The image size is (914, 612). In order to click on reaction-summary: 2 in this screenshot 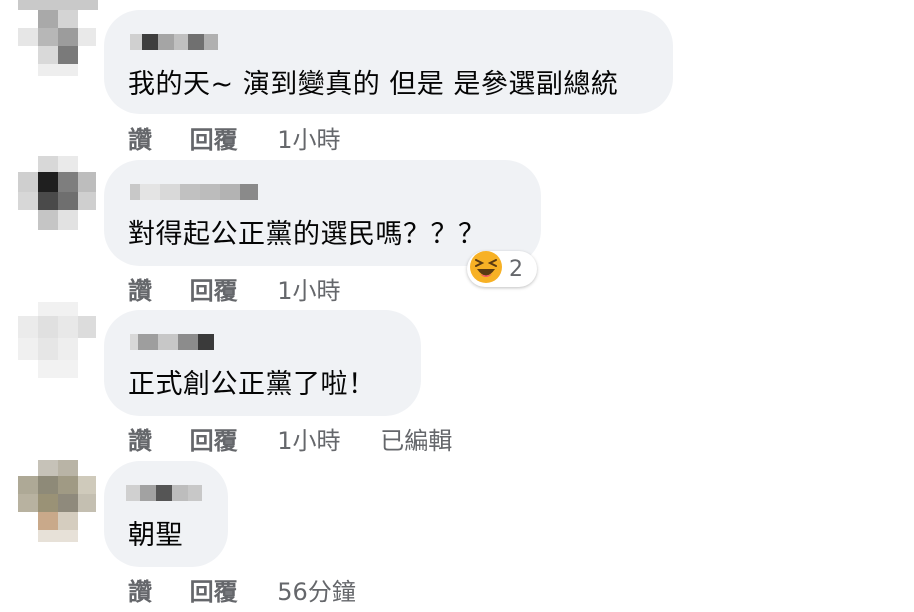, I will do `click(502, 269)`.